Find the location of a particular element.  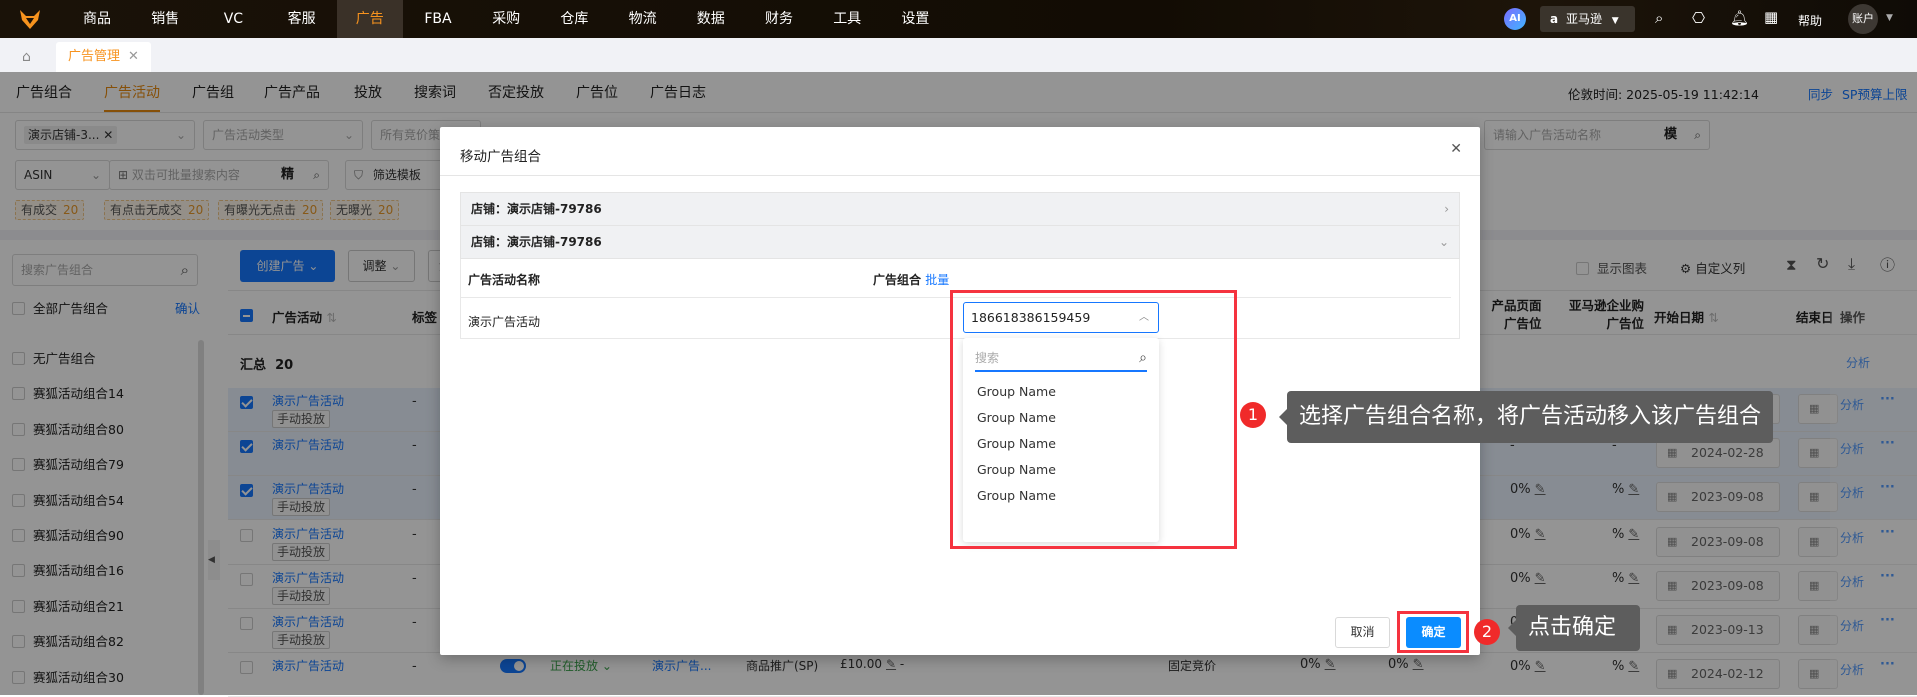

nav-item: FBA is located at coordinates (438, 19).